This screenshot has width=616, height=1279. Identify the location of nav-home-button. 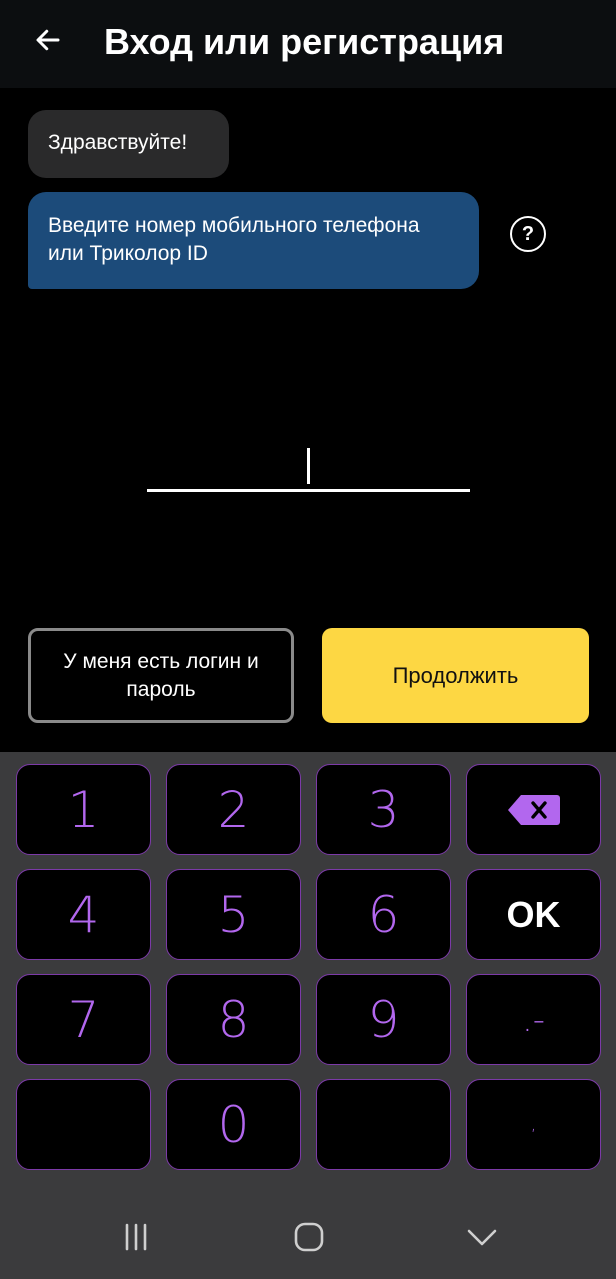
(309, 1237).